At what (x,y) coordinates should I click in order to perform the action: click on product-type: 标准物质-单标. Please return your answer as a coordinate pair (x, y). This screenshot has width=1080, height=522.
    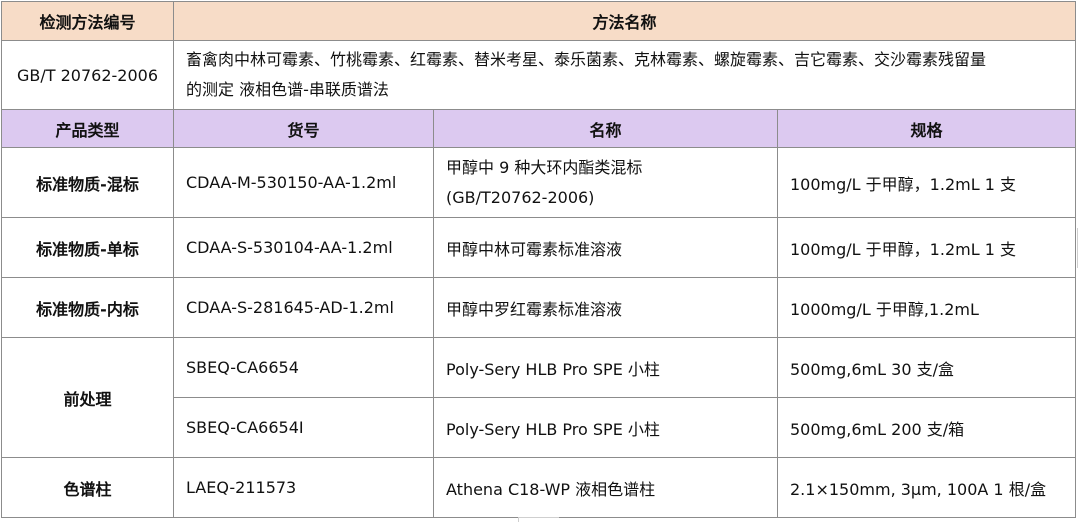
    Looking at the image, I should click on (87, 247).